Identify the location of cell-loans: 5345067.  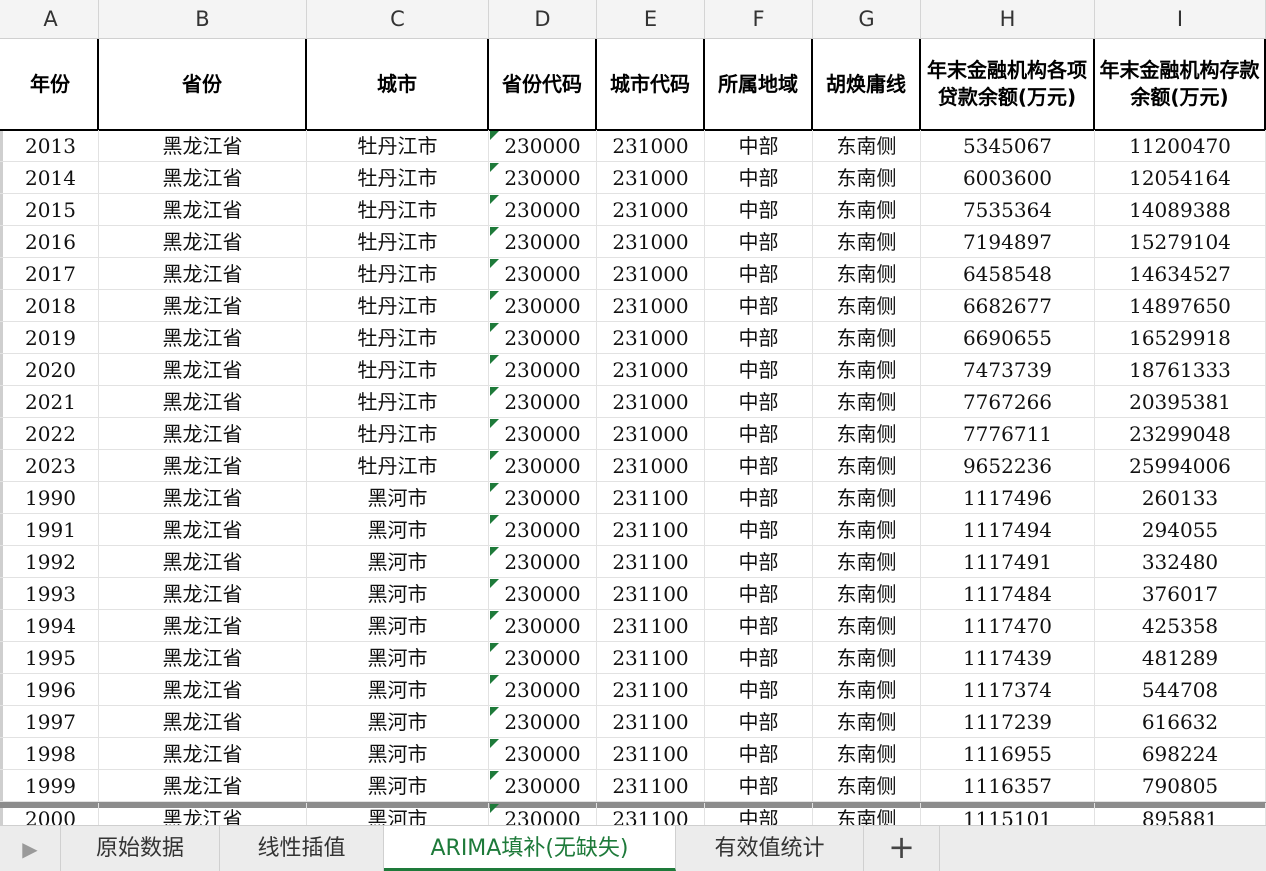
(1008, 146).